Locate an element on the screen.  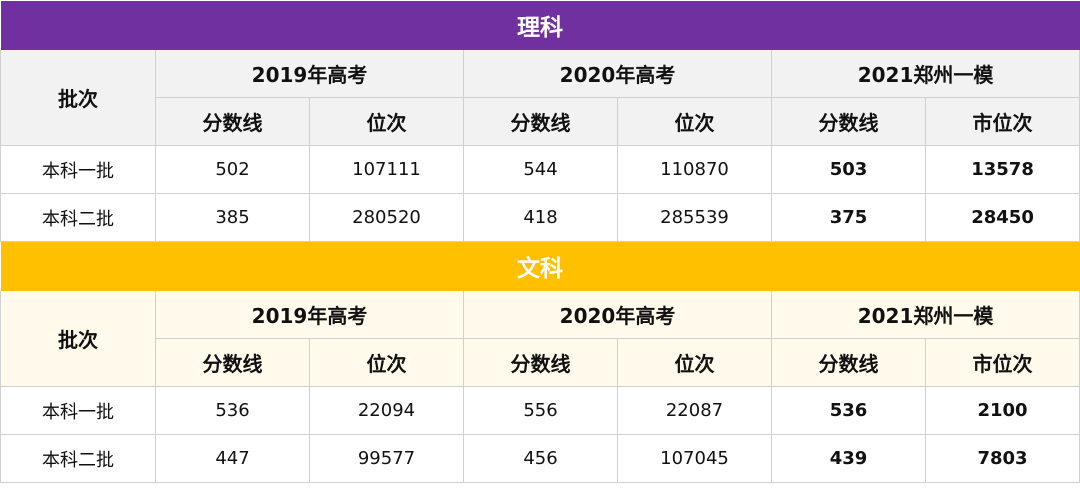
science-year-header-2020: 2020年高考 is located at coordinates (617, 73).